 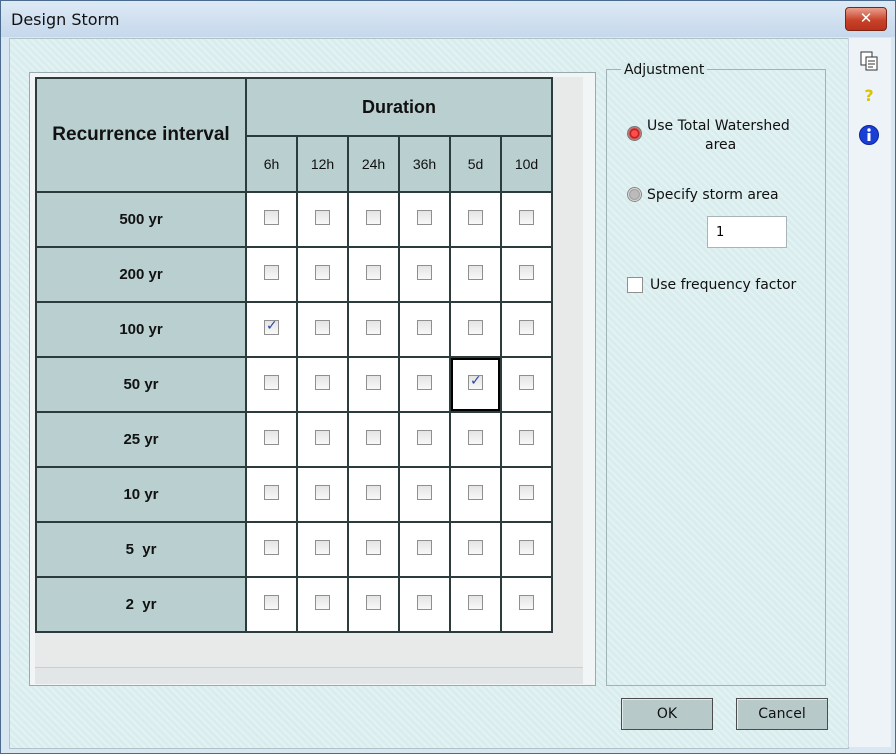 What do you see at coordinates (713, 195) in the screenshot?
I see `specify-storm-area-label: Specify storm area` at bounding box center [713, 195].